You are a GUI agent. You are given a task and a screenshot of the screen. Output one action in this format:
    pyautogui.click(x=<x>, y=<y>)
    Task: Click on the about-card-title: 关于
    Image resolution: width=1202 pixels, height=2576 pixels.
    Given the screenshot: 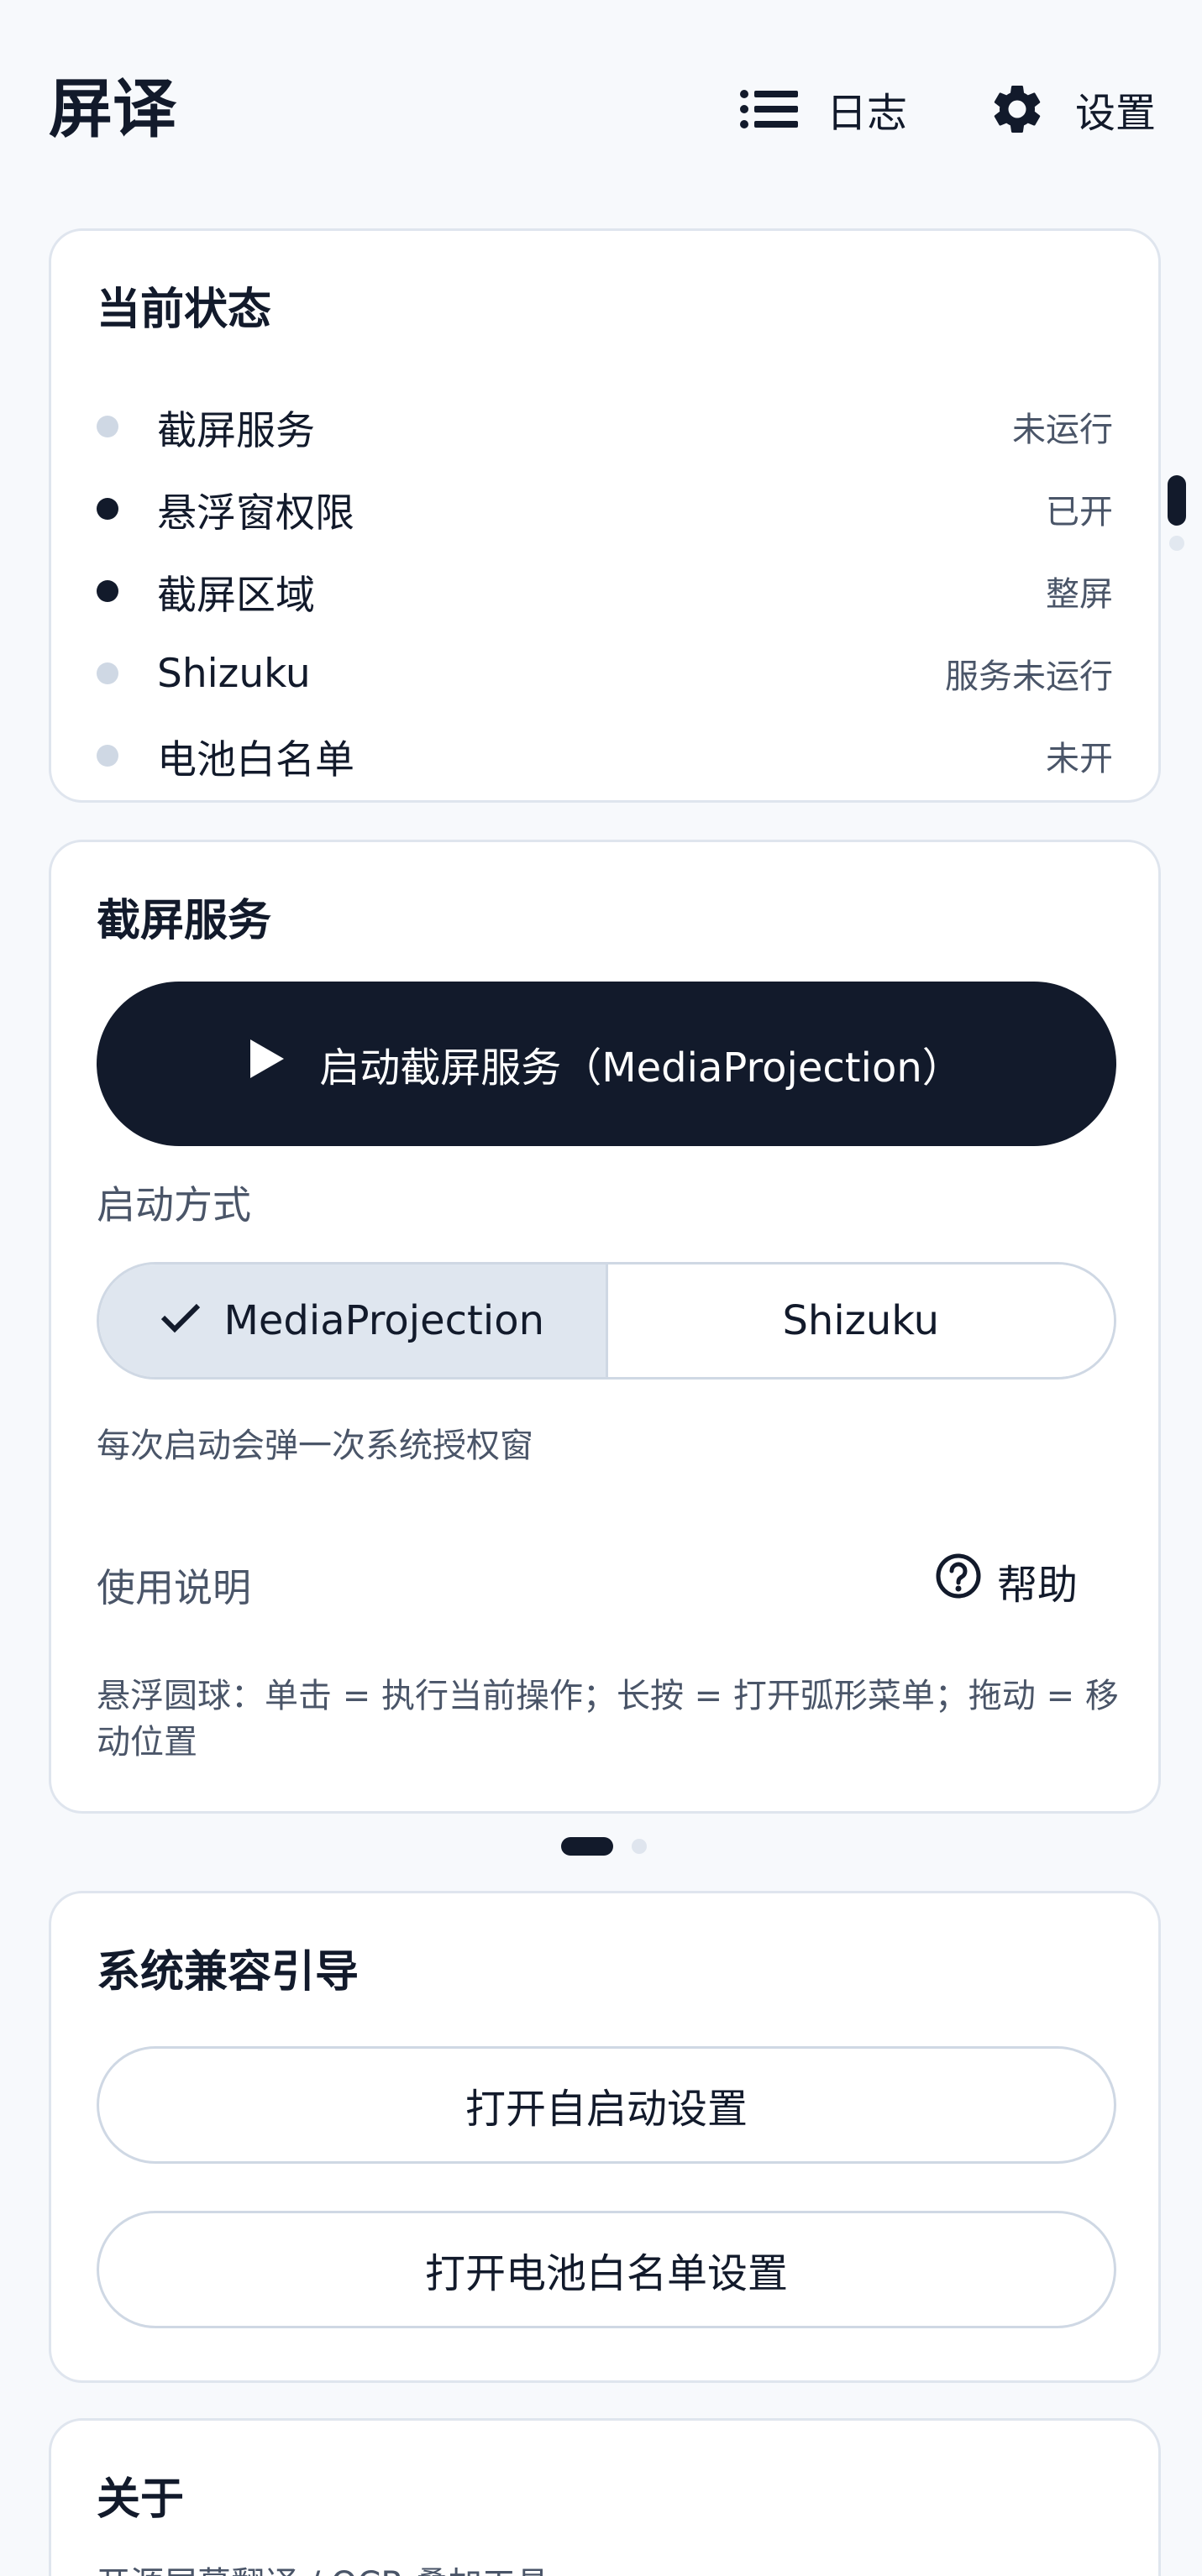 What is the action you would take?
    pyautogui.click(x=141, y=2500)
    